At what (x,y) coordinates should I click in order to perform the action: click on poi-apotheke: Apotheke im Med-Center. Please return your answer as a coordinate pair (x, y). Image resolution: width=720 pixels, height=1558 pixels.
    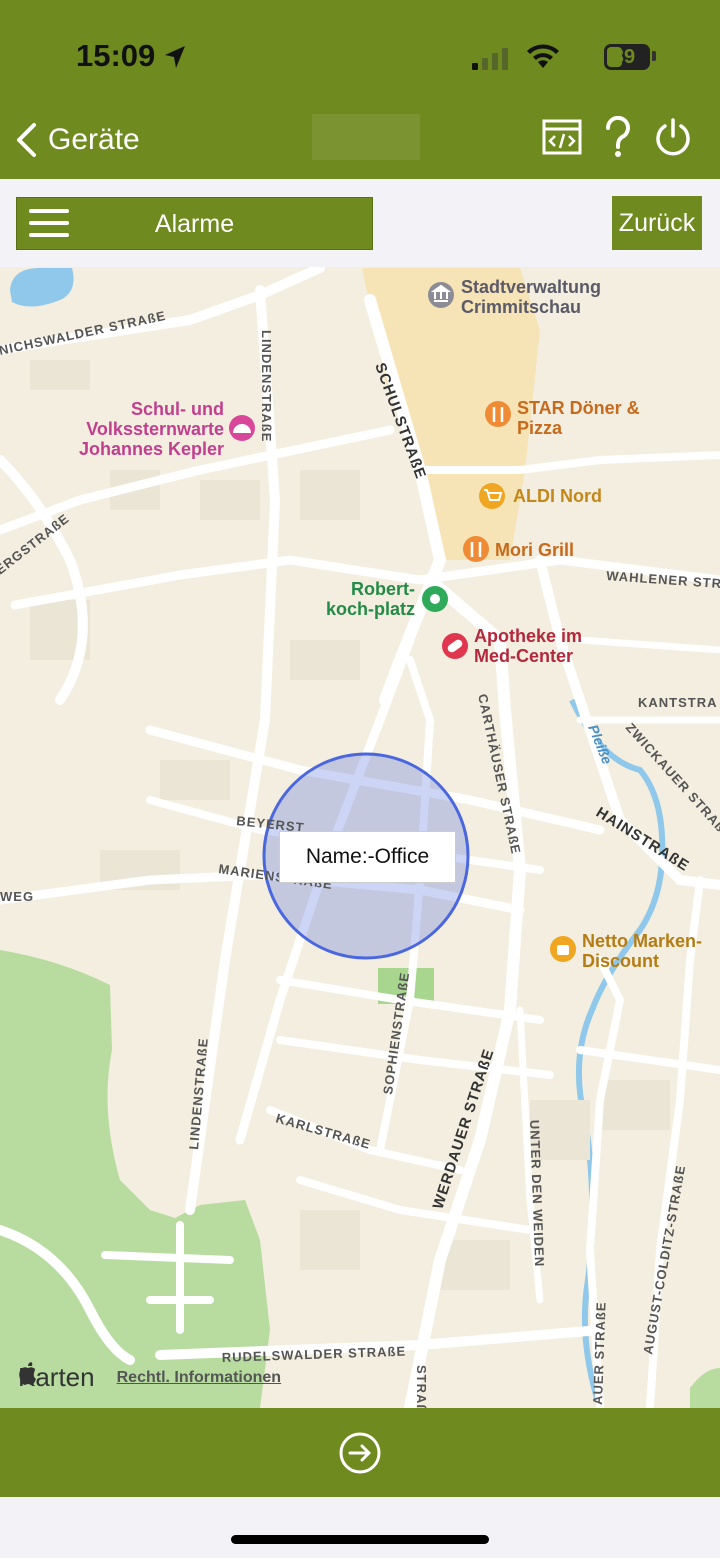
    Looking at the image, I should click on (528, 646).